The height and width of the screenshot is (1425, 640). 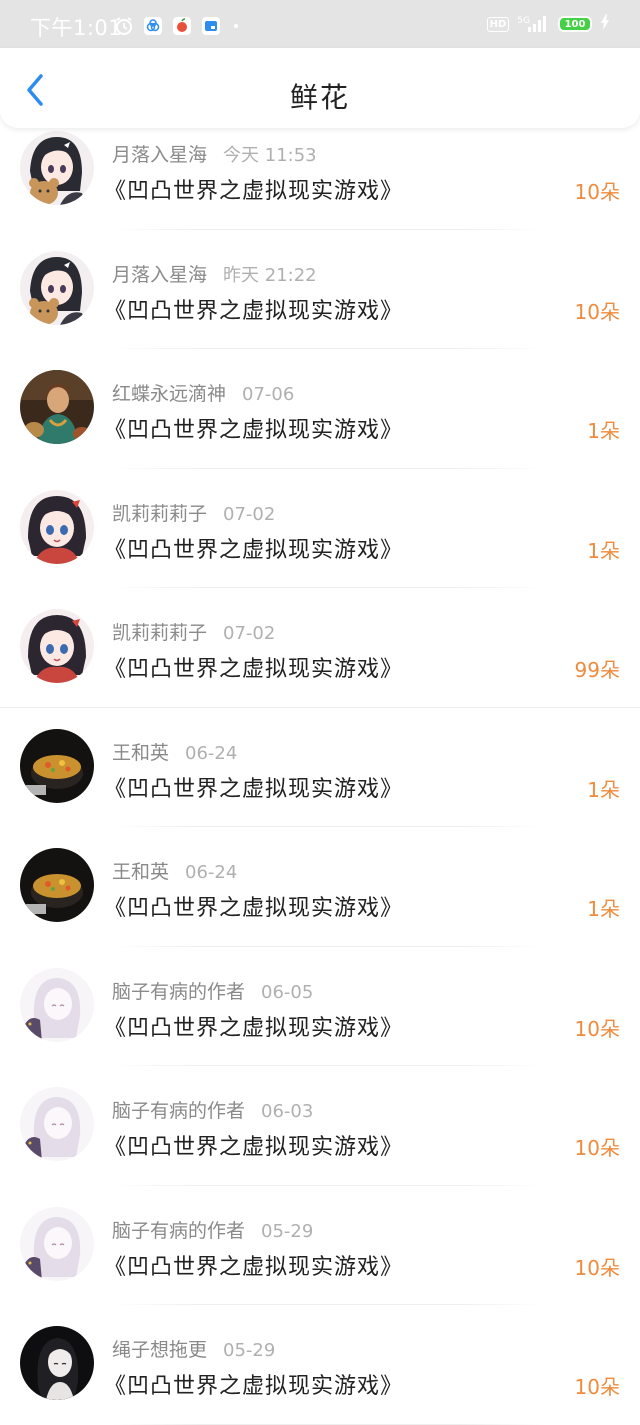 What do you see at coordinates (320, 648) in the screenshot?
I see `list-item: 凯莉莉莉子 07-02 《凹凸世界之虚拟现实游戏》 99朵` at bounding box center [320, 648].